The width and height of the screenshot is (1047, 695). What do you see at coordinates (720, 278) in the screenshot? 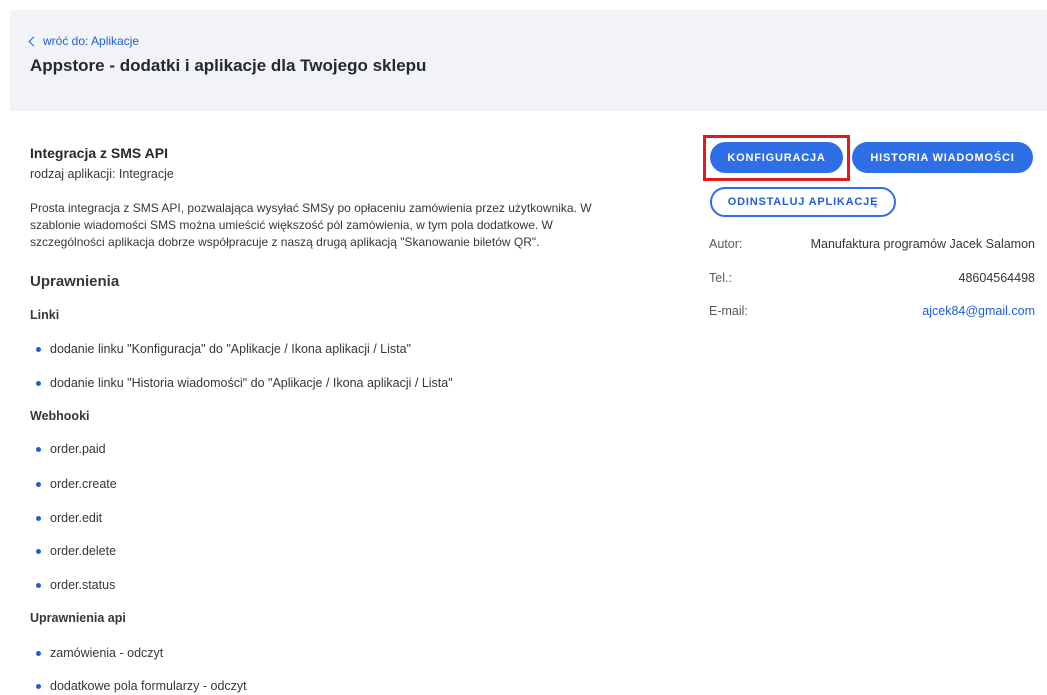
I see `tel-label: Tel.:` at bounding box center [720, 278].